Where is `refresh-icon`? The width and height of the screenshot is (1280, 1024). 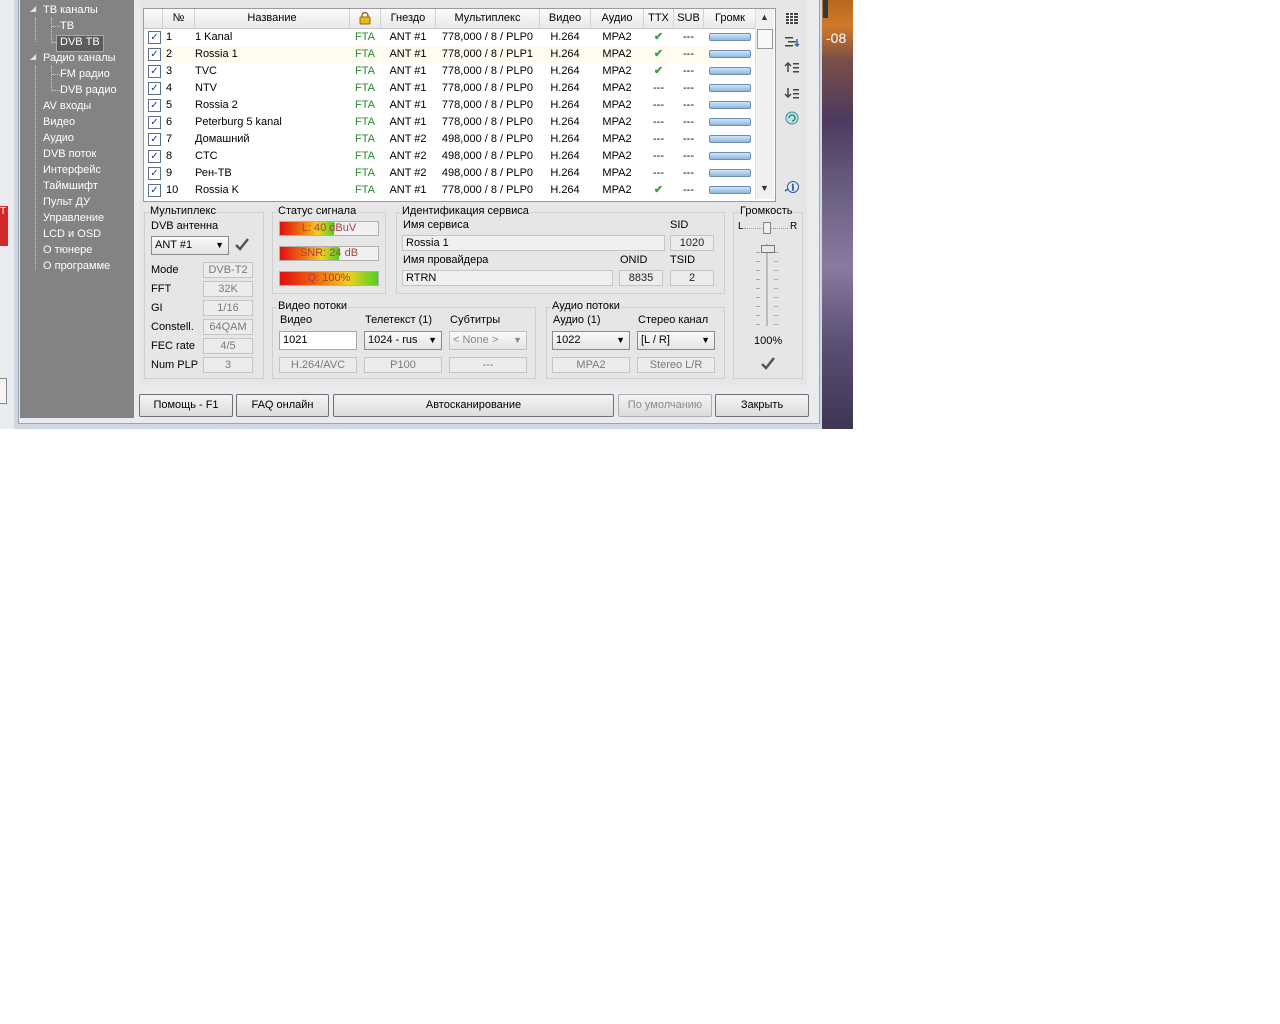
refresh-icon is located at coordinates (792, 119).